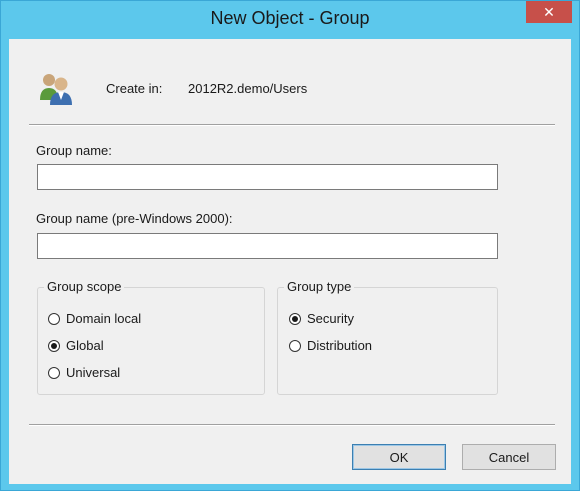 The width and height of the screenshot is (580, 491). Describe the element at coordinates (74, 150) in the screenshot. I see `group-name-label: Group name:` at that location.